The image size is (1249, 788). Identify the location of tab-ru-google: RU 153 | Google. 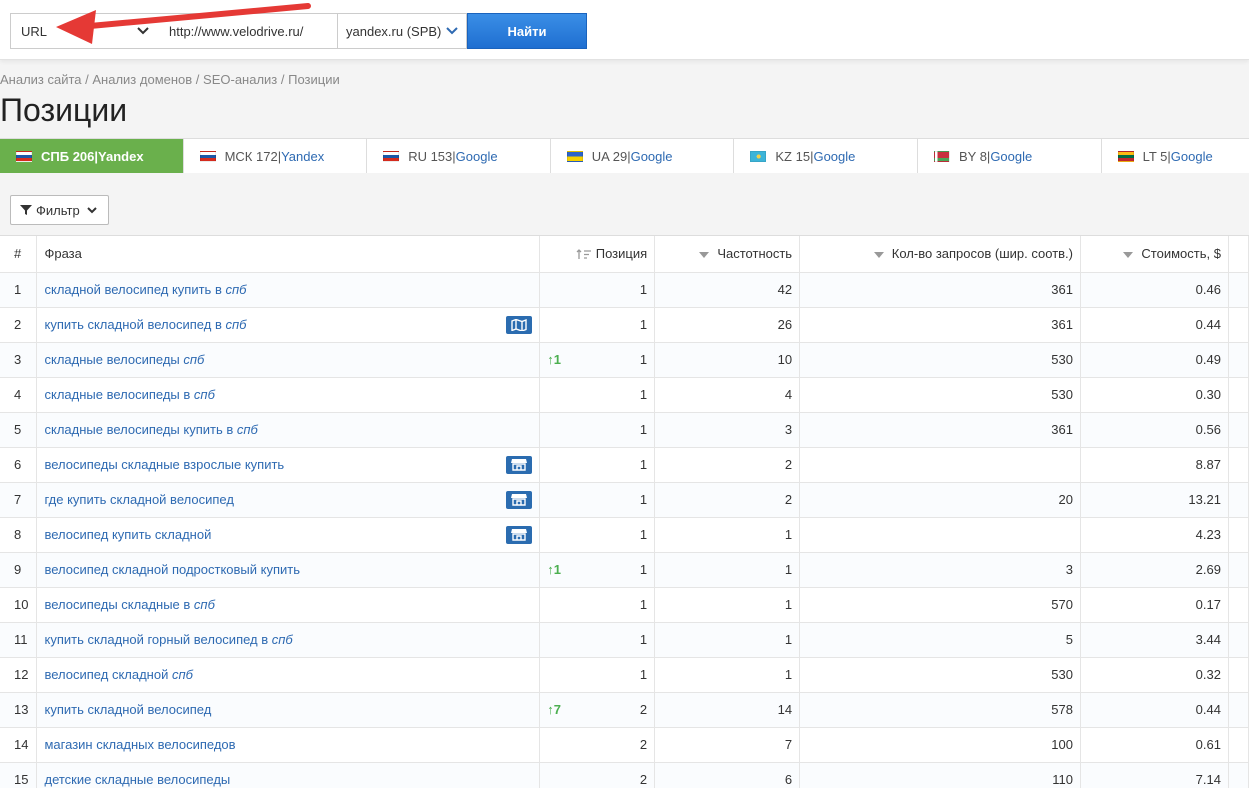
(459, 156).